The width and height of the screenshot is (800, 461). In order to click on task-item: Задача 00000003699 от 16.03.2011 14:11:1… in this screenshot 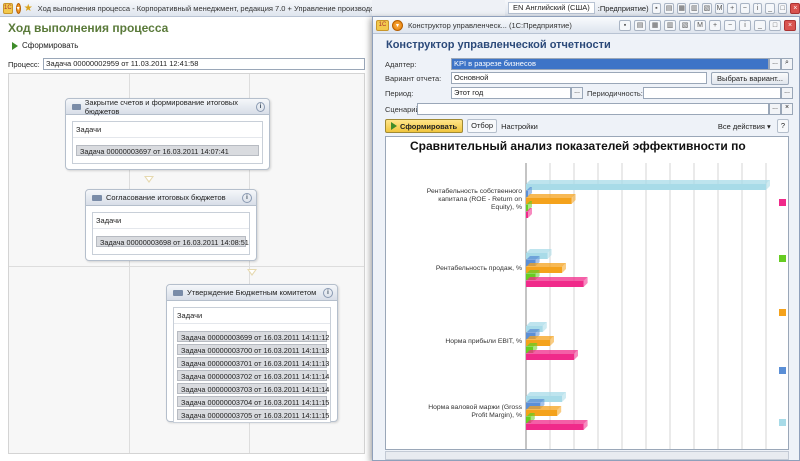, I will do `click(253, 336)`.